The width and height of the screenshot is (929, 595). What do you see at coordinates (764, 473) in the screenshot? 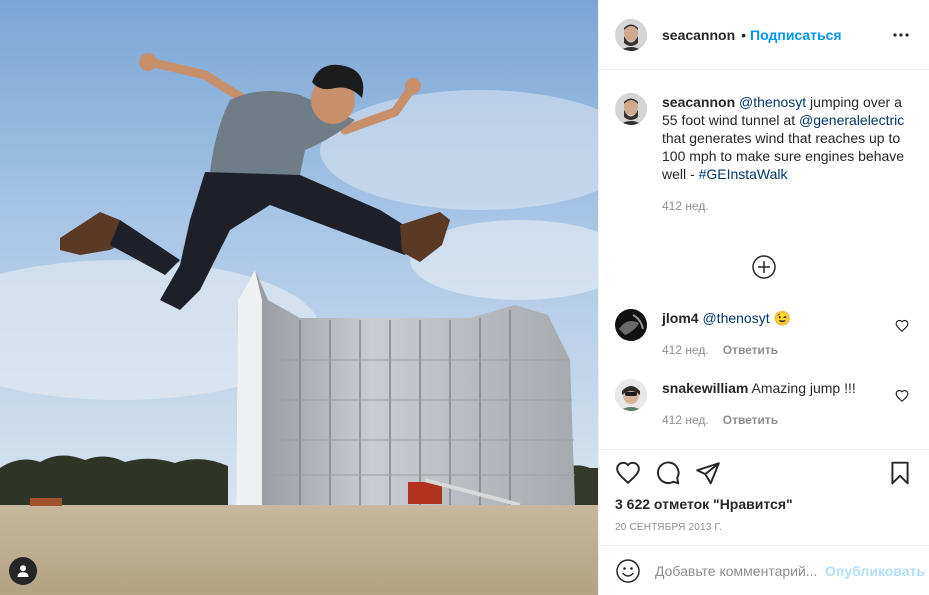
I see `action-icons` at bounding box center [764, 473].